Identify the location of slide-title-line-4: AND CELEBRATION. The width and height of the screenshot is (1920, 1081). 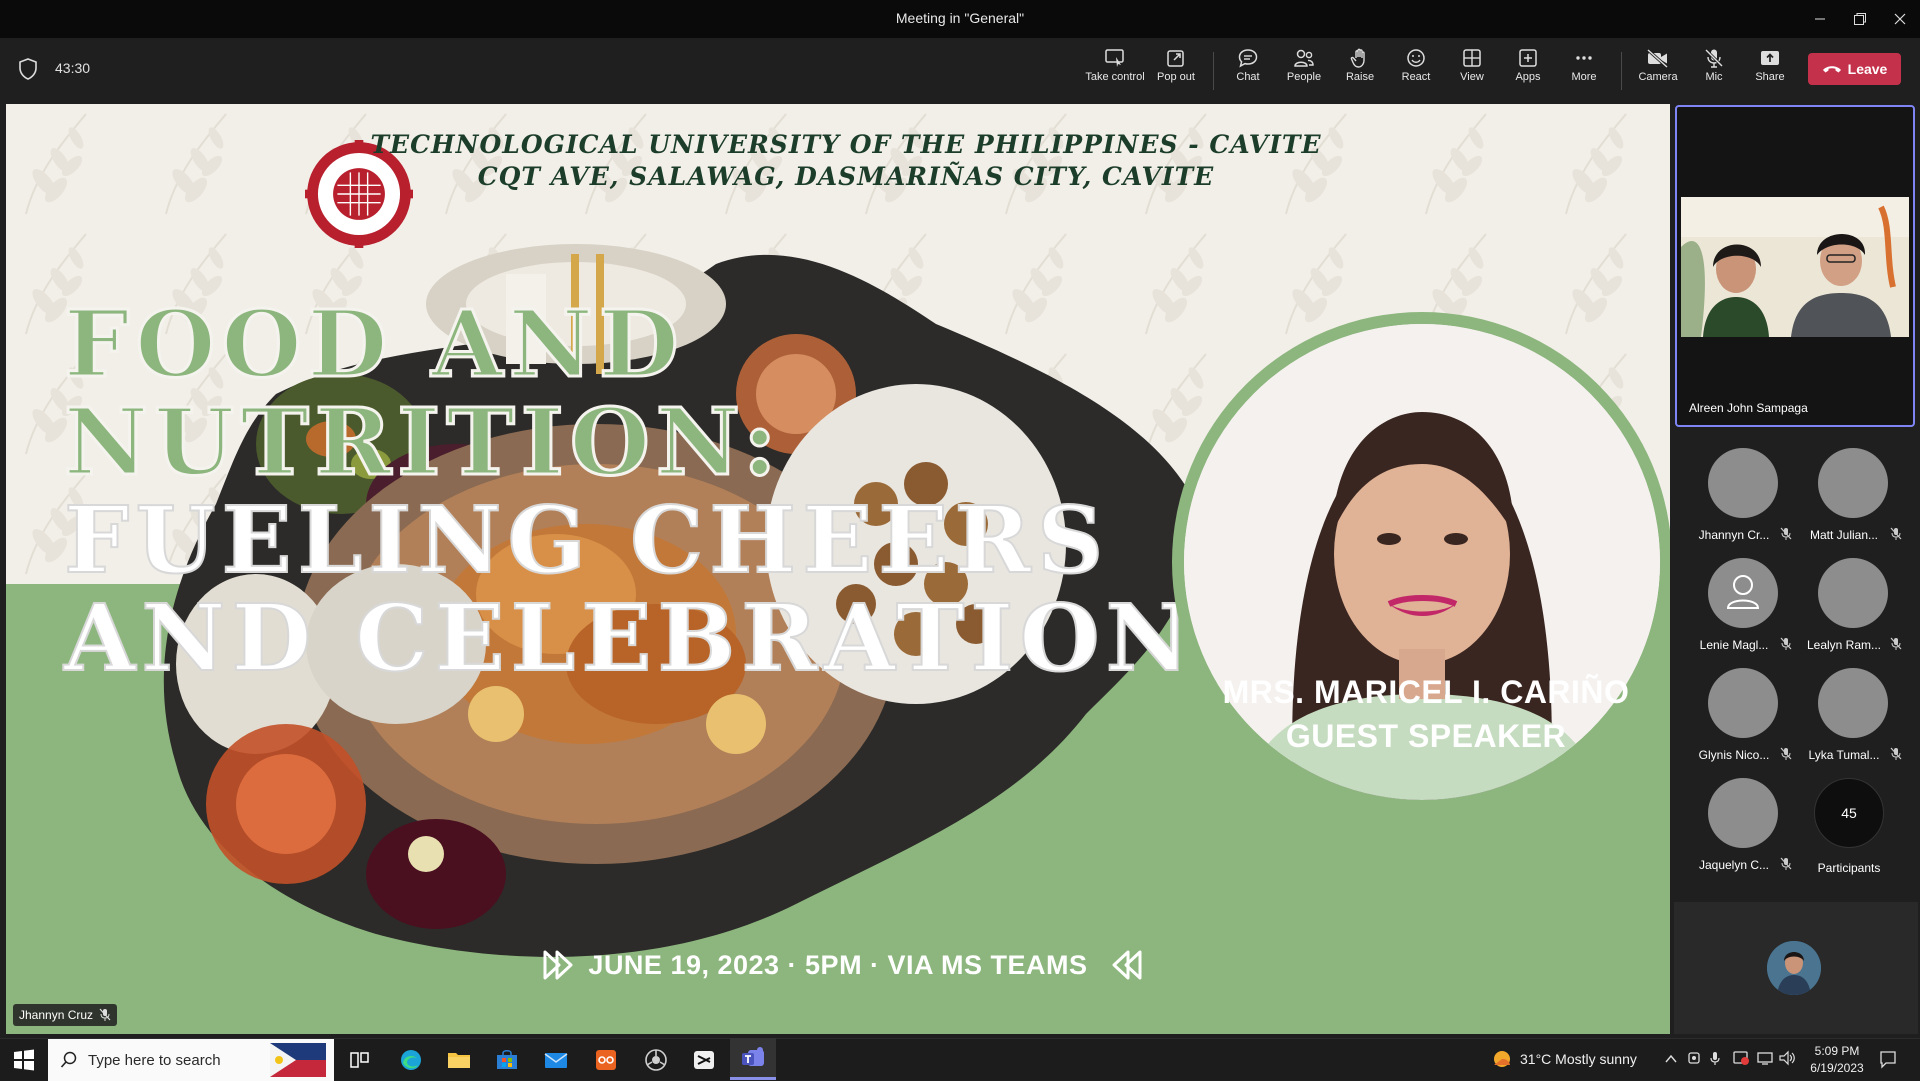
(629, 638).